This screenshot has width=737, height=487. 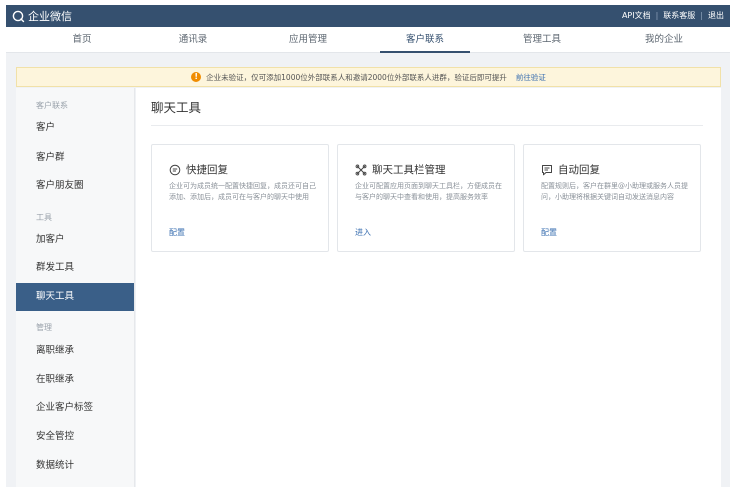 I want to click on sidebar-section-tools: 工具, so click(x=44, y=217).